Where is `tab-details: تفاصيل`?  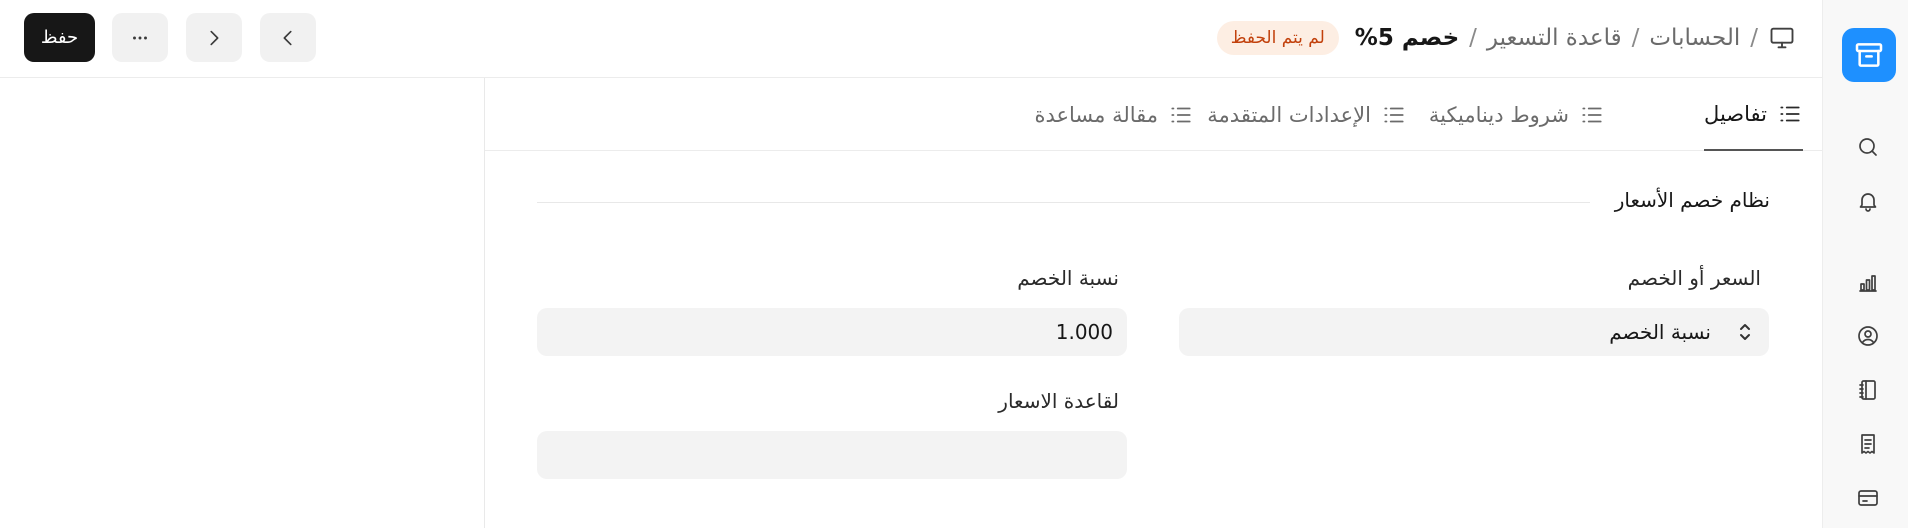 tab-details: تفاصيل is located at coordinates (1753, 114).